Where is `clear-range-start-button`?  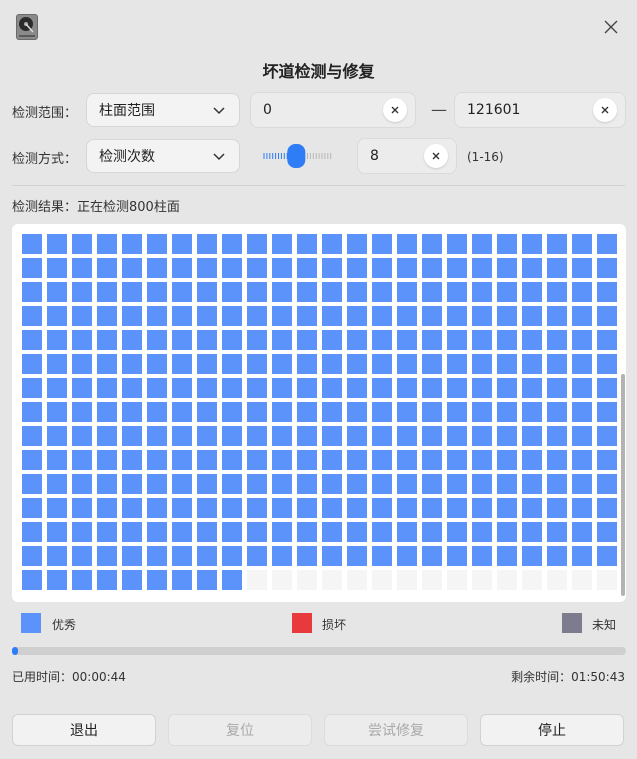
clear-range-start-button is located at coordinates (395, 110).